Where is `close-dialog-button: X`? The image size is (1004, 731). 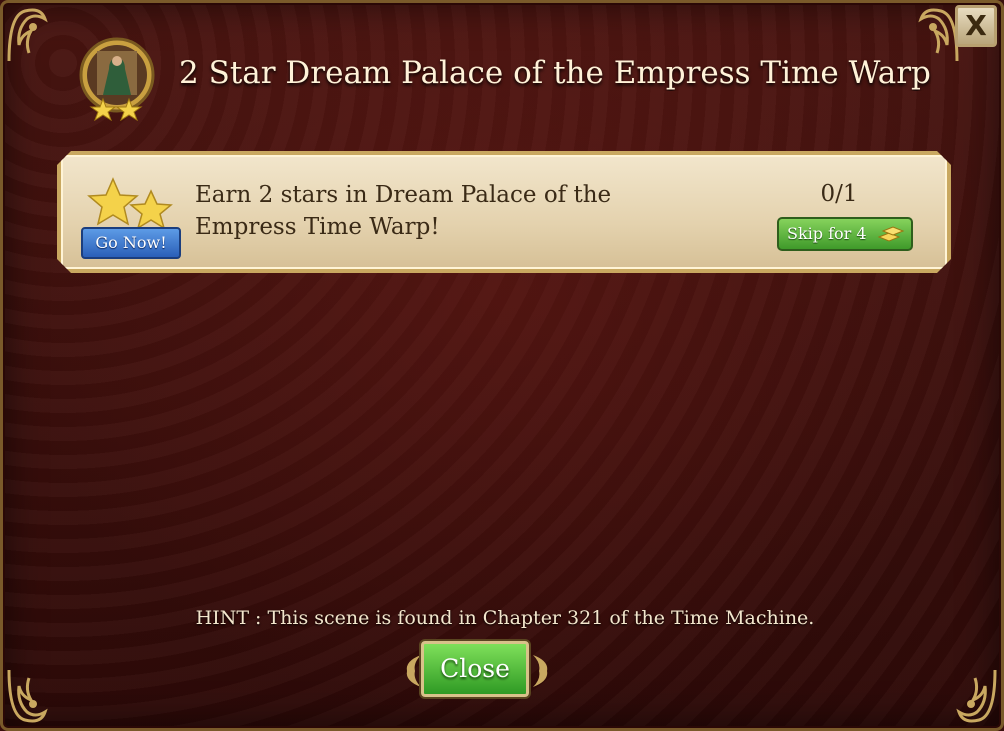 close-dialog-button: X is located at coordinates (976, 26).